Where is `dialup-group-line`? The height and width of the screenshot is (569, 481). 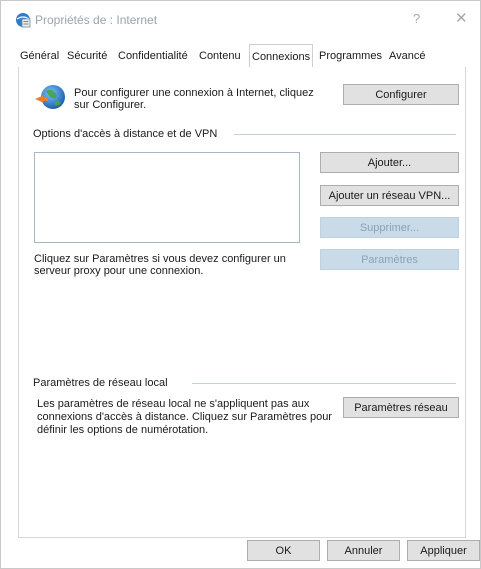
dialup-group-line is located at coordinates (345, 134).